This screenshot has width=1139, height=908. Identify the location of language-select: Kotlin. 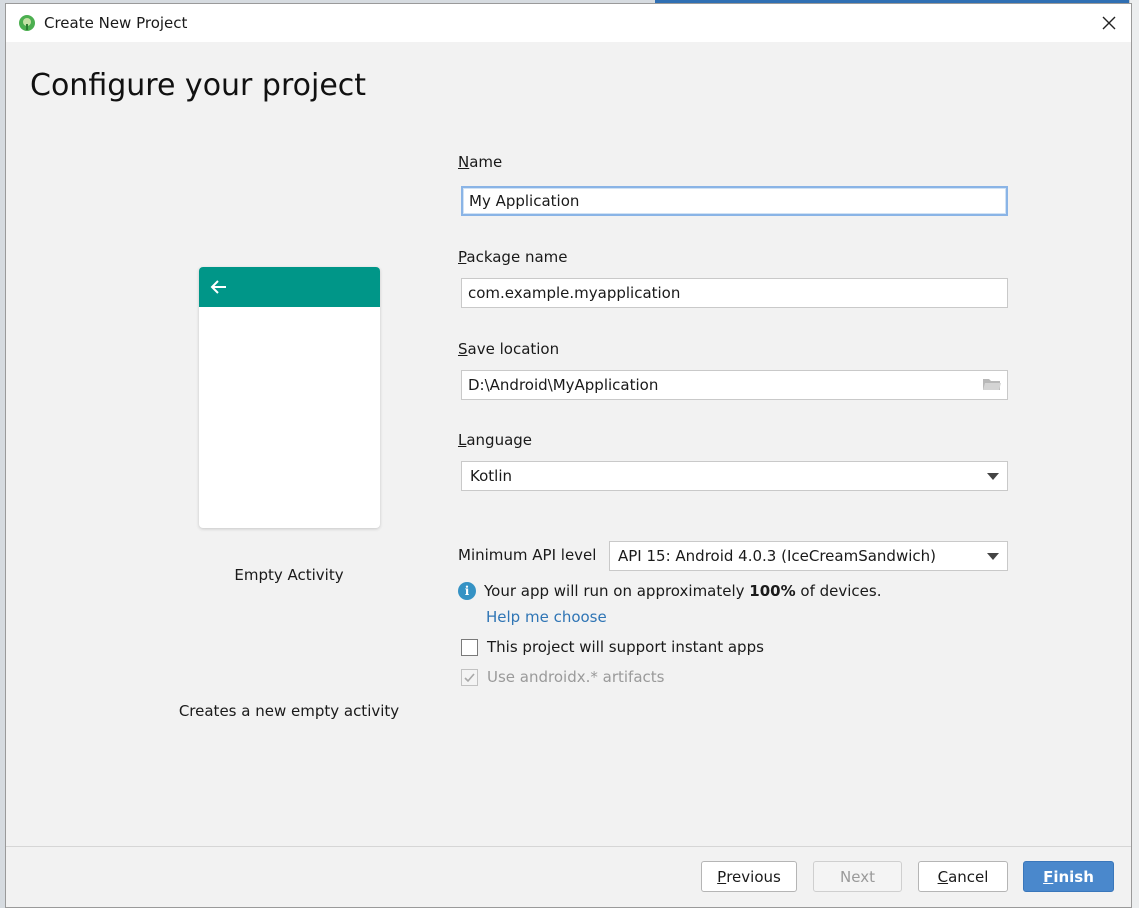
(734, 476).